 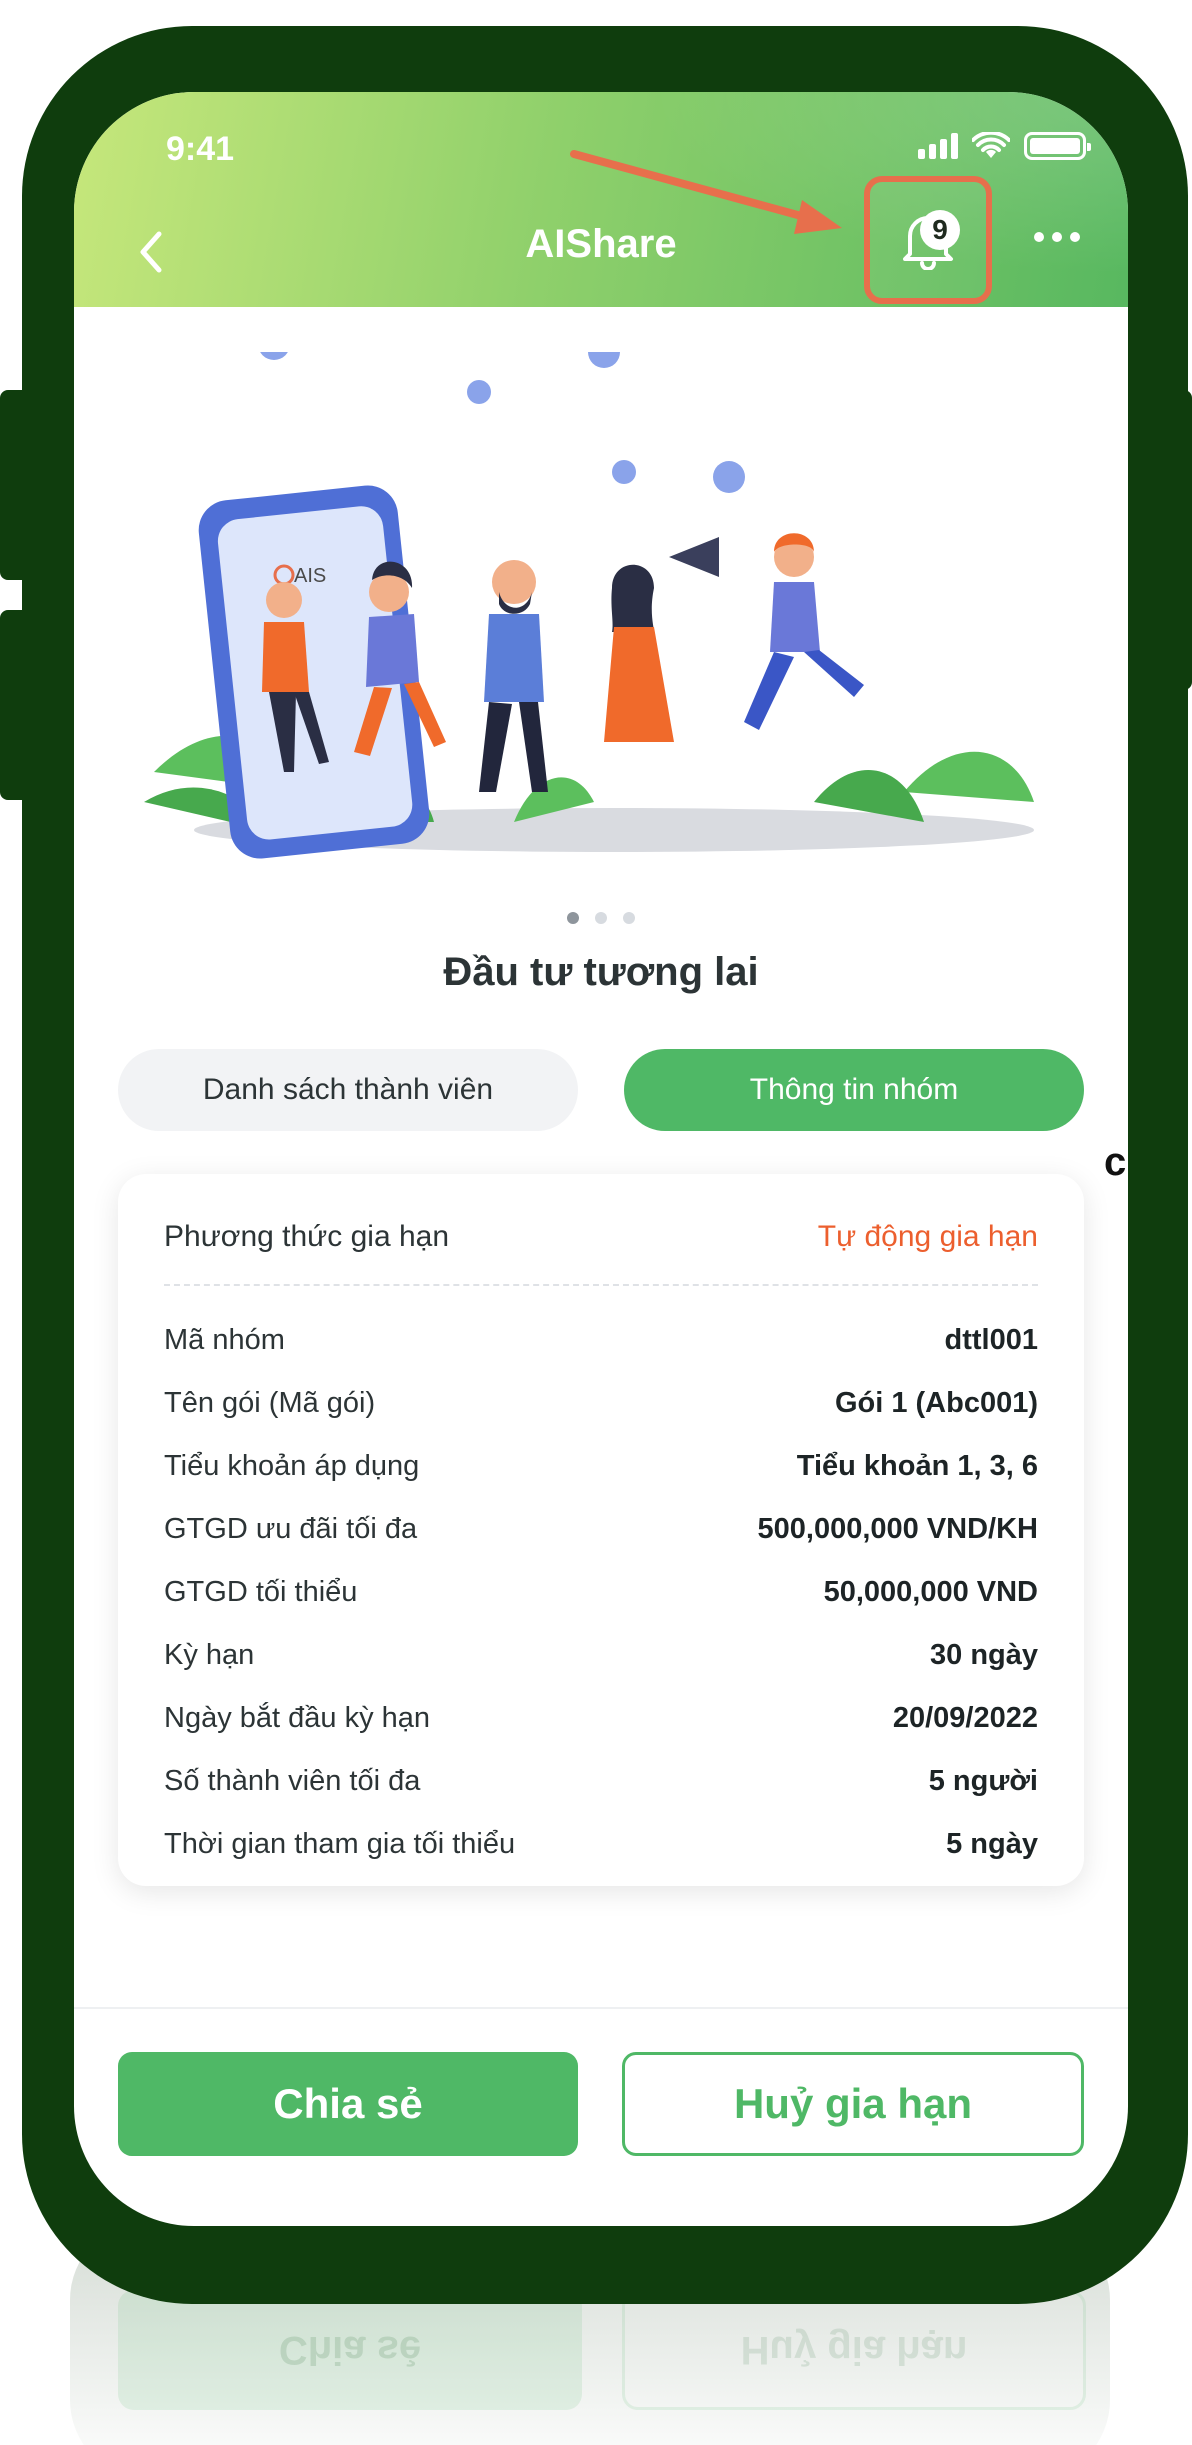 I want to click on info-label: Ngày bắt đầu kỳ hạn, so click(x=297, y=1718).